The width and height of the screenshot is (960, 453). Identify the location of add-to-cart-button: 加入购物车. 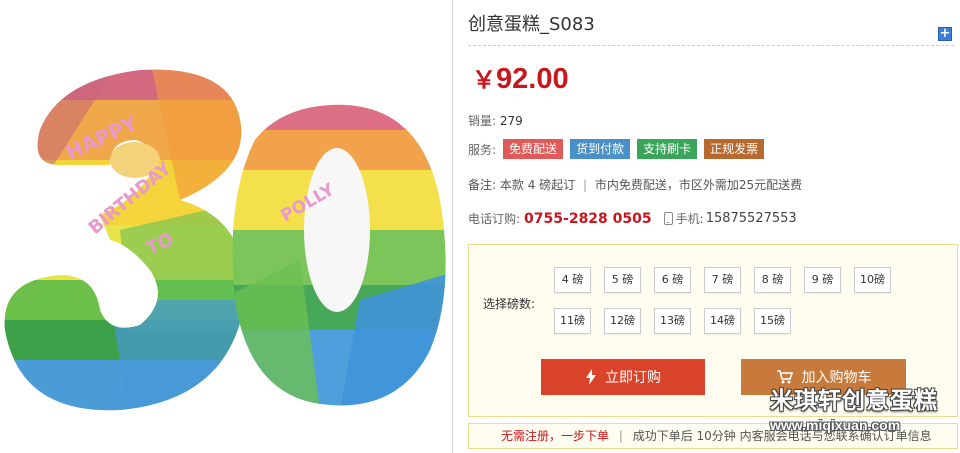
(823, 377).